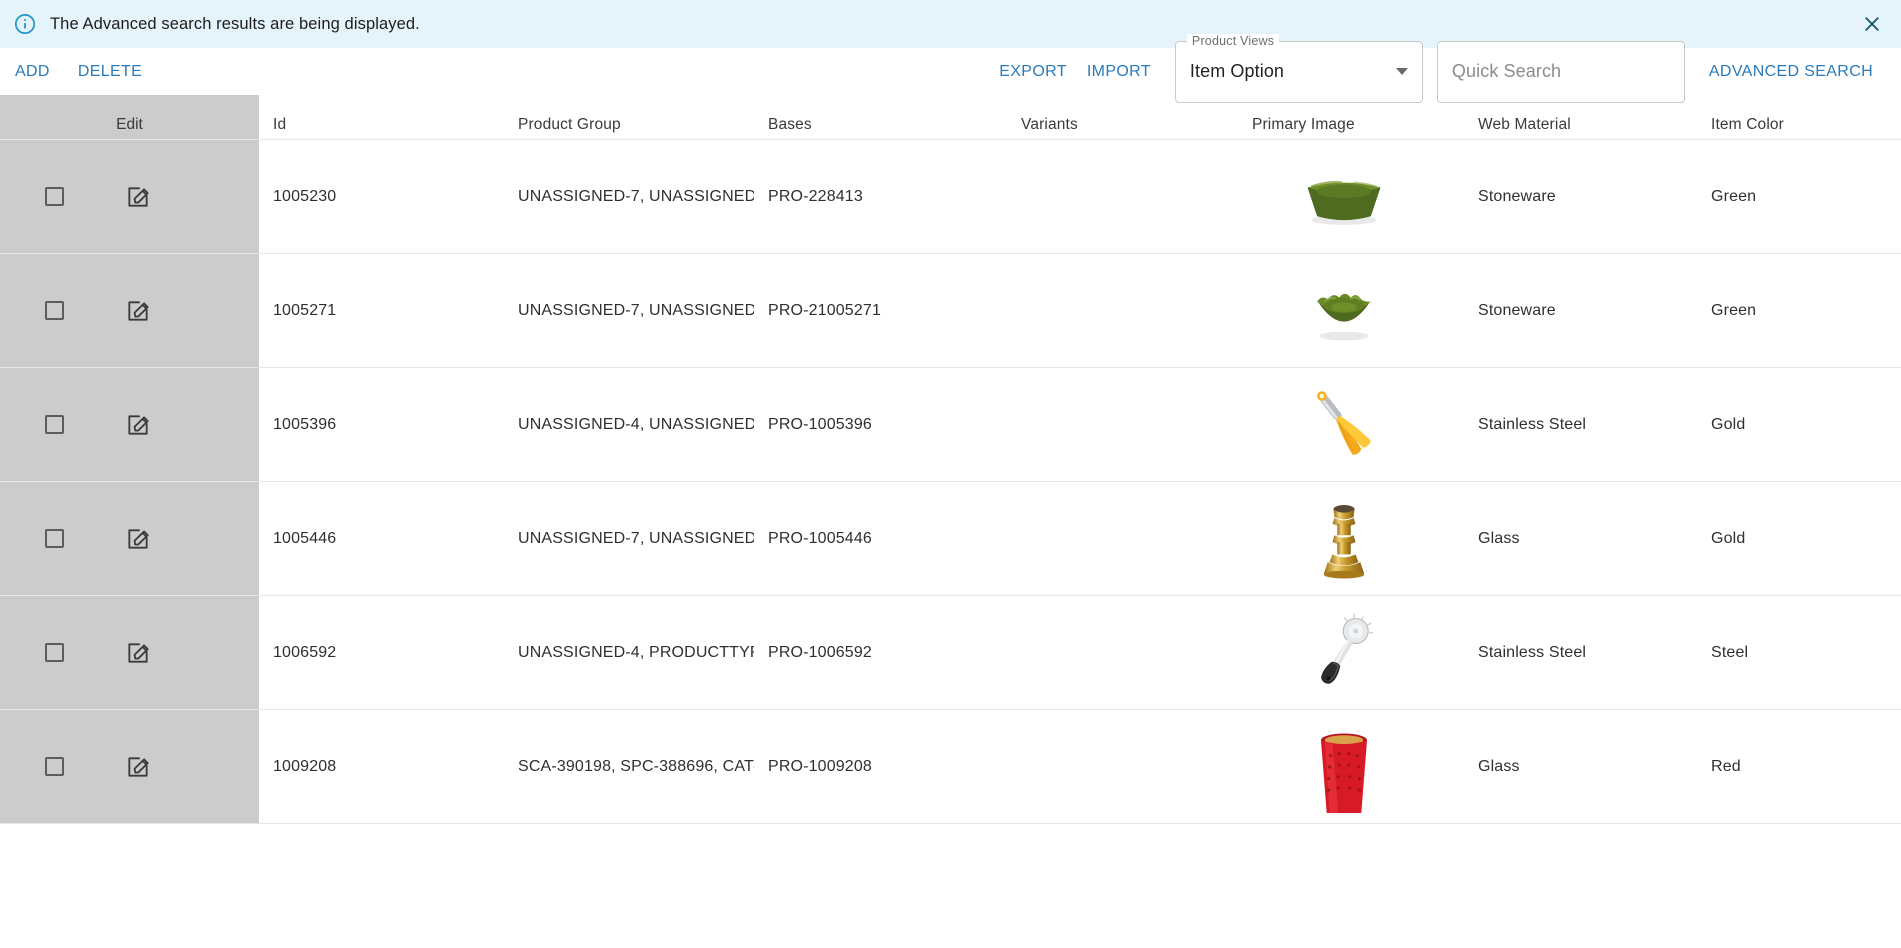 This screenshot has width=1901, height=948. What do you see at coordinates (110, 72) in the screenshot?
I see `delete-button: DELETE` at bounding box center [110, 72].